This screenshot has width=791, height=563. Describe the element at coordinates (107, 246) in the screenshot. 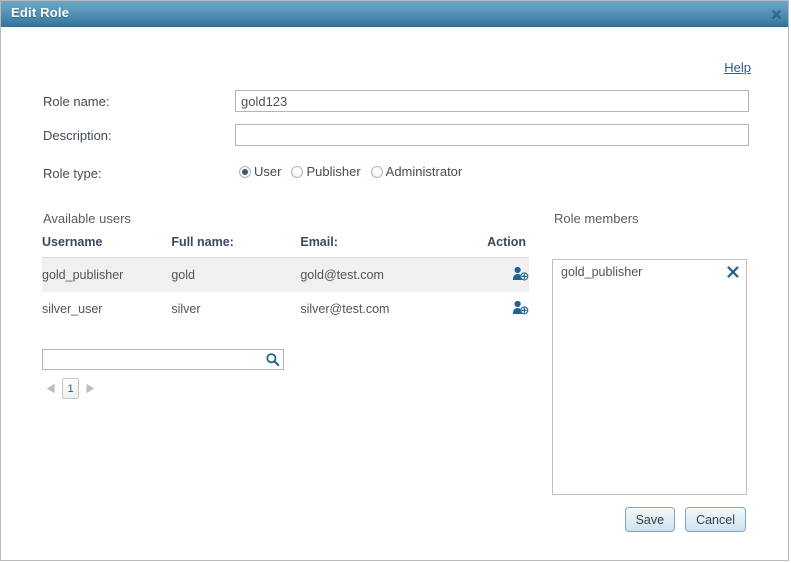

I see `column-header-username: Username` at that location.